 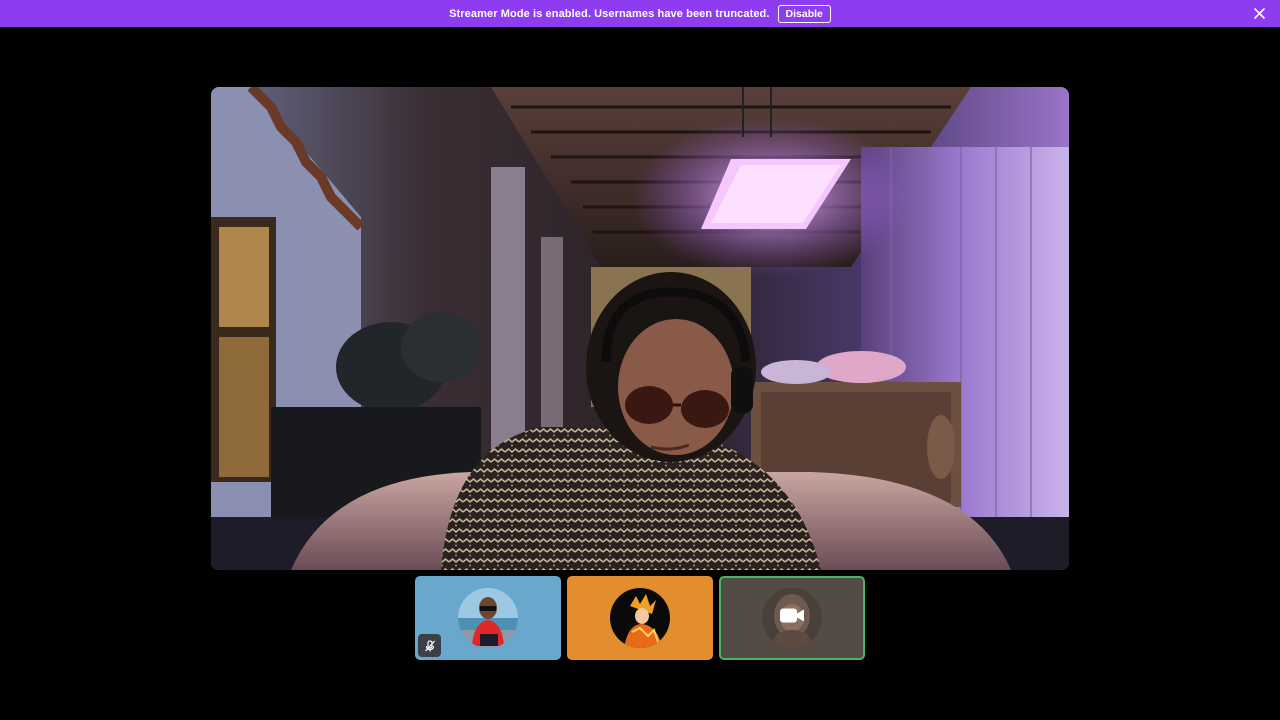 I want to click on participant-tile-self, so click(x=792, y=618).